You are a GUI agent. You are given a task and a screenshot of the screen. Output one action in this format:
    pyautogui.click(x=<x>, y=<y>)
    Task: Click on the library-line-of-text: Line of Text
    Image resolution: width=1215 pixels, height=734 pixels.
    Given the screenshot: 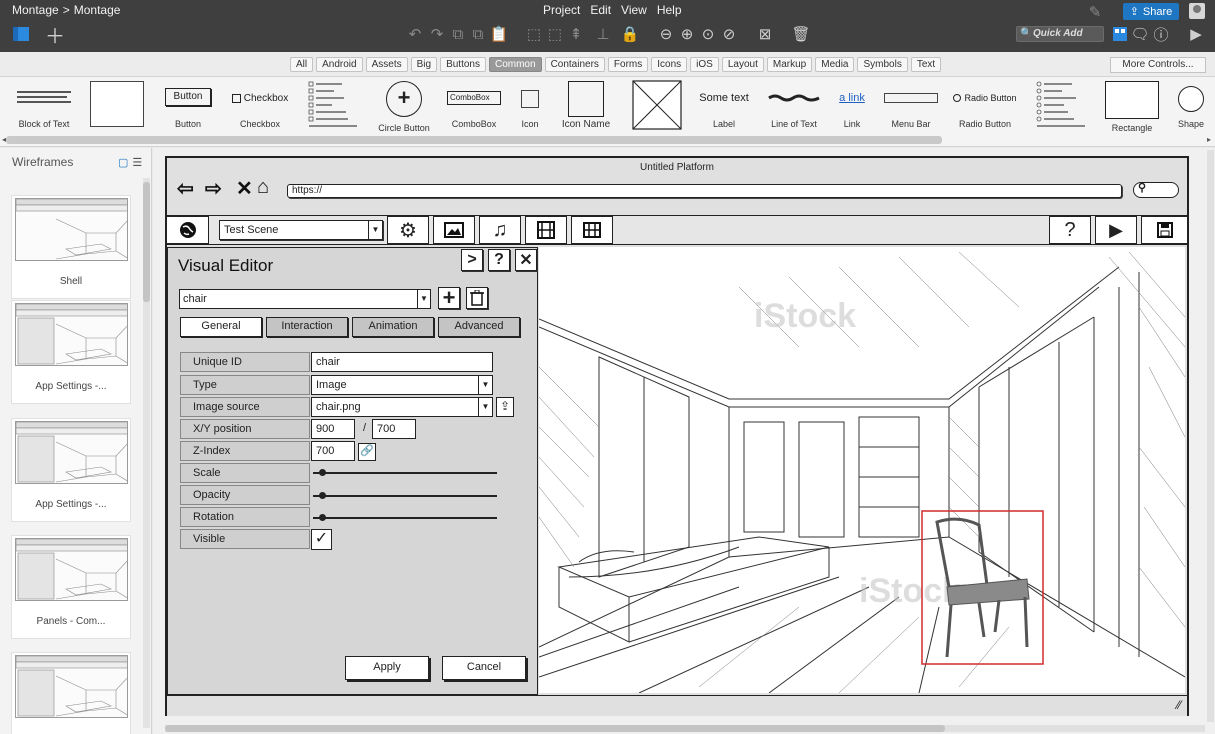 What is the action you would take?
    pyautogui.click(x=794, y=111)
    